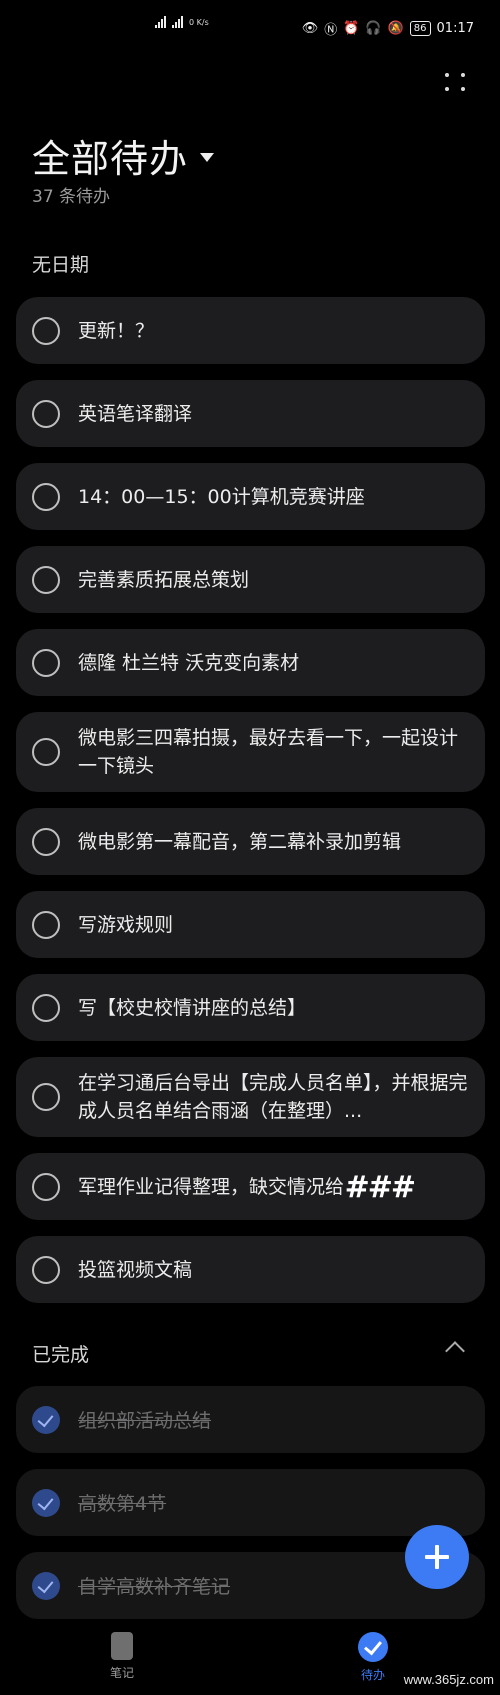  What do you see at coordinates (192, 1007) in the screenshot?
I see `todo-text: 写【校史校情讲座的总结】` at bounding box center [192, 1007].